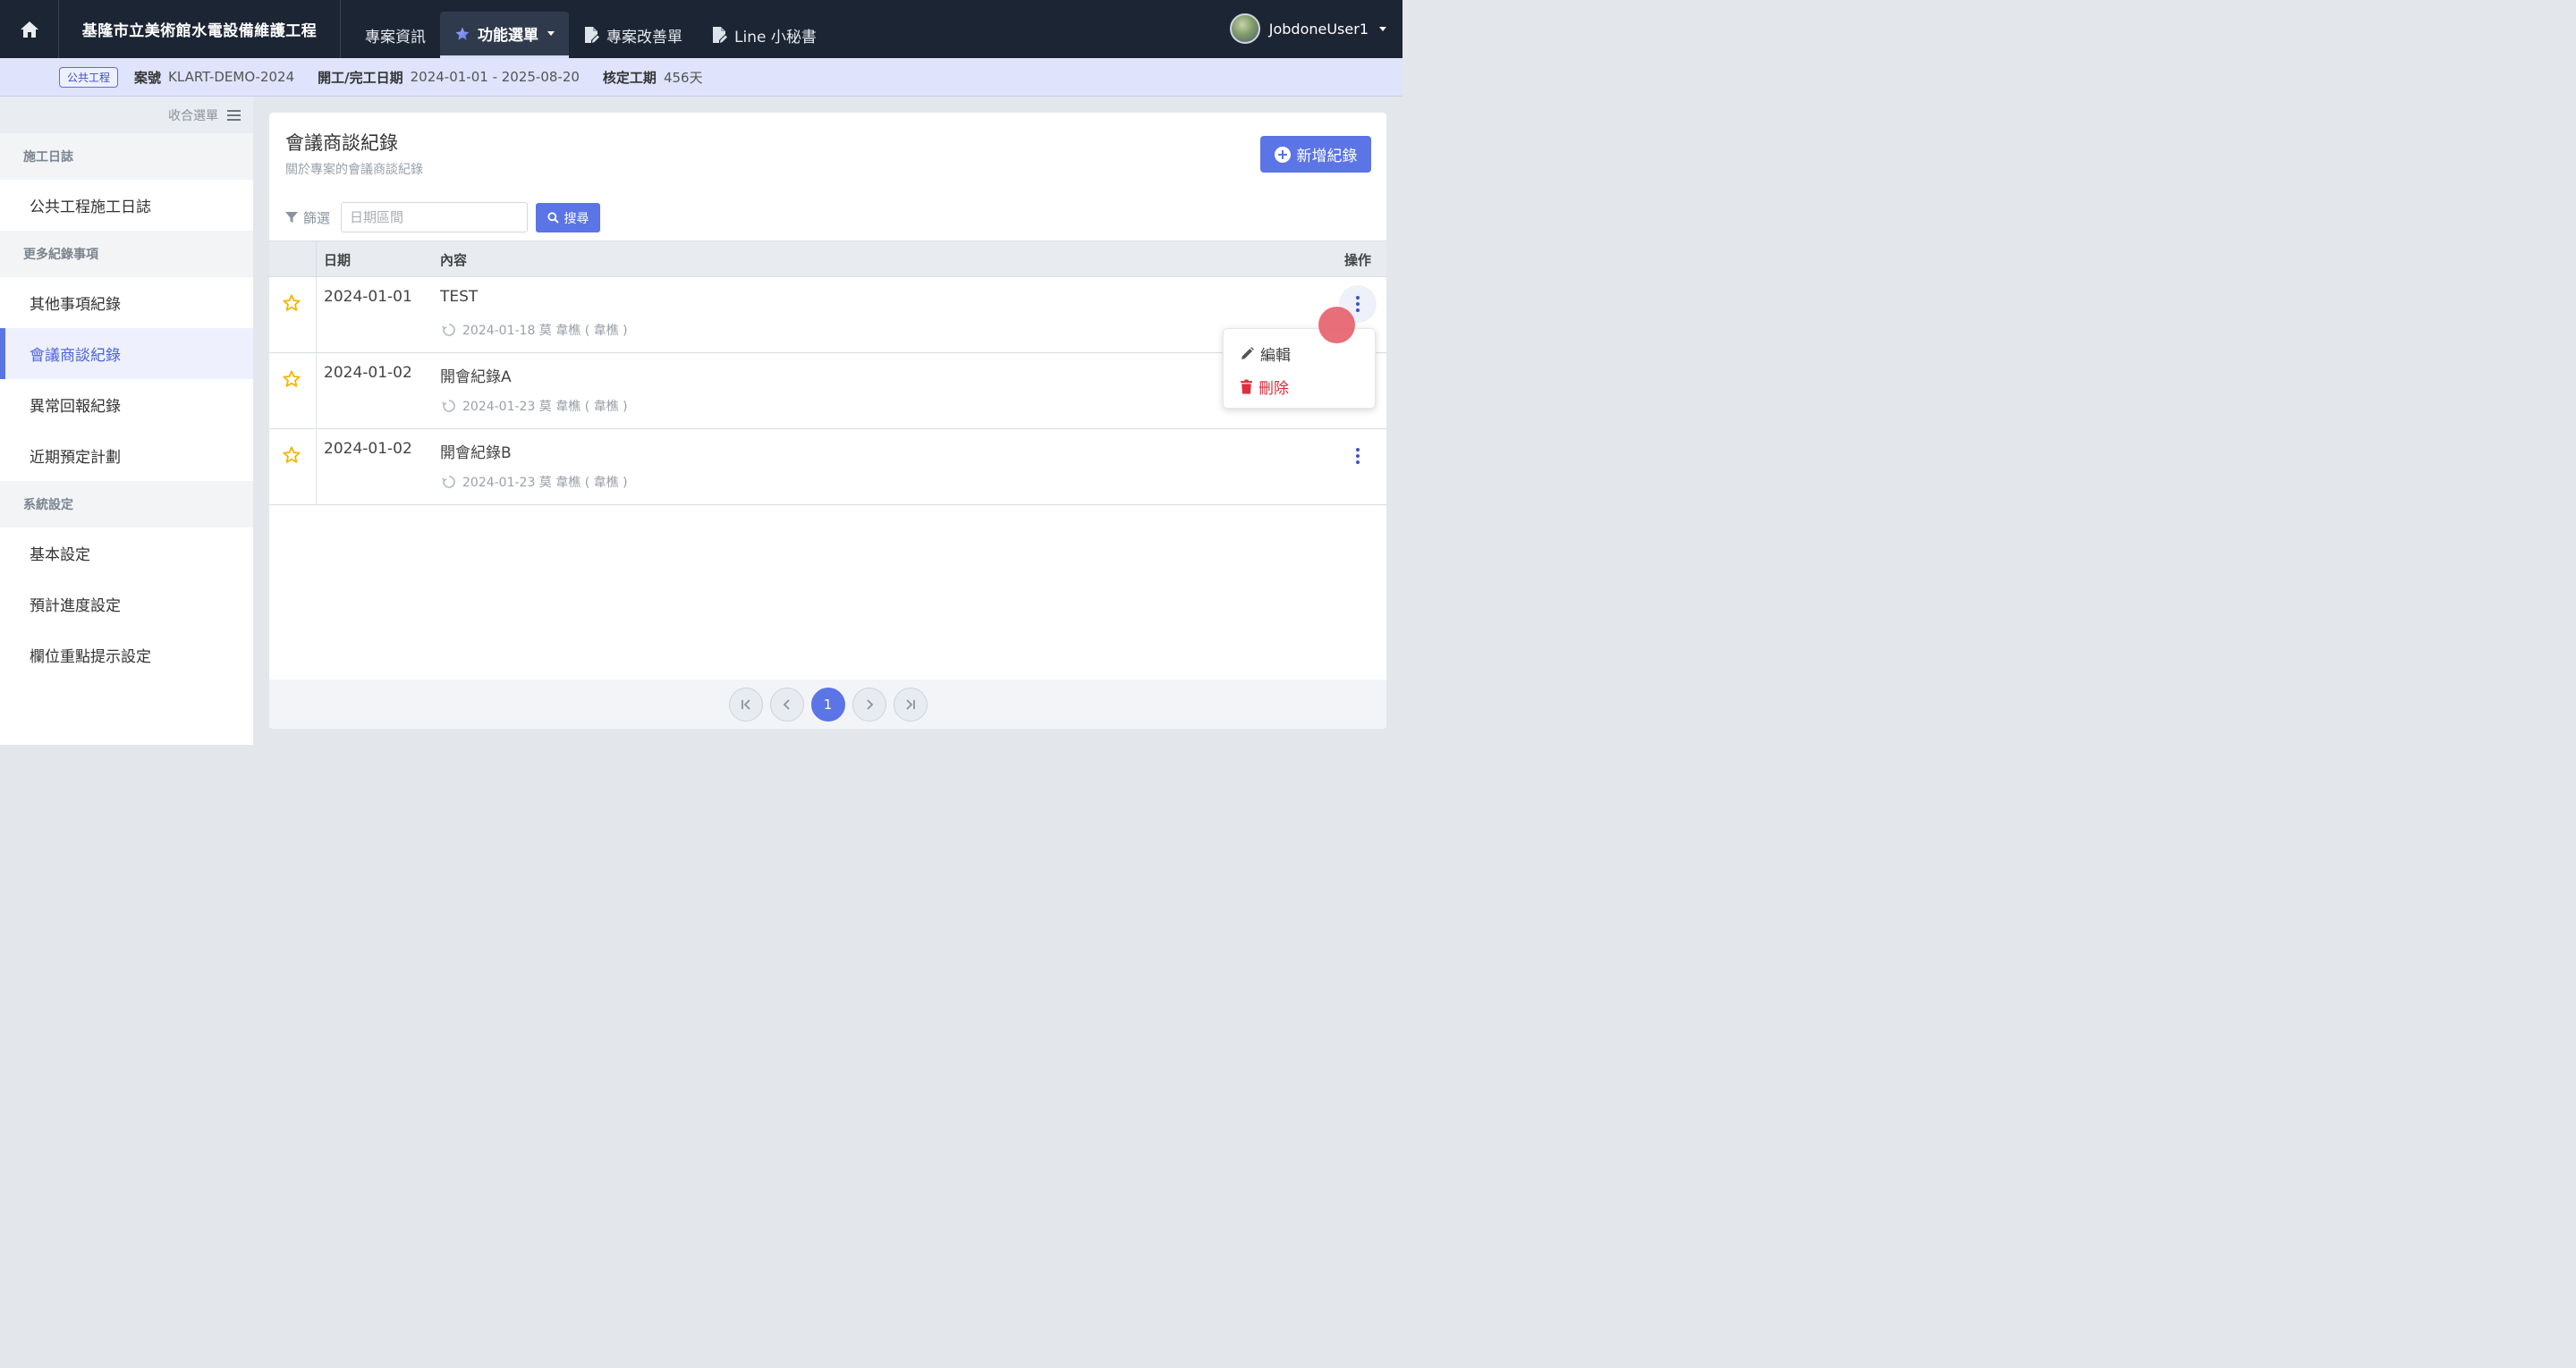  Describe the element at coordinates (1273, 389) in the screenshot. I see `delete-label: 刪除` at that location.